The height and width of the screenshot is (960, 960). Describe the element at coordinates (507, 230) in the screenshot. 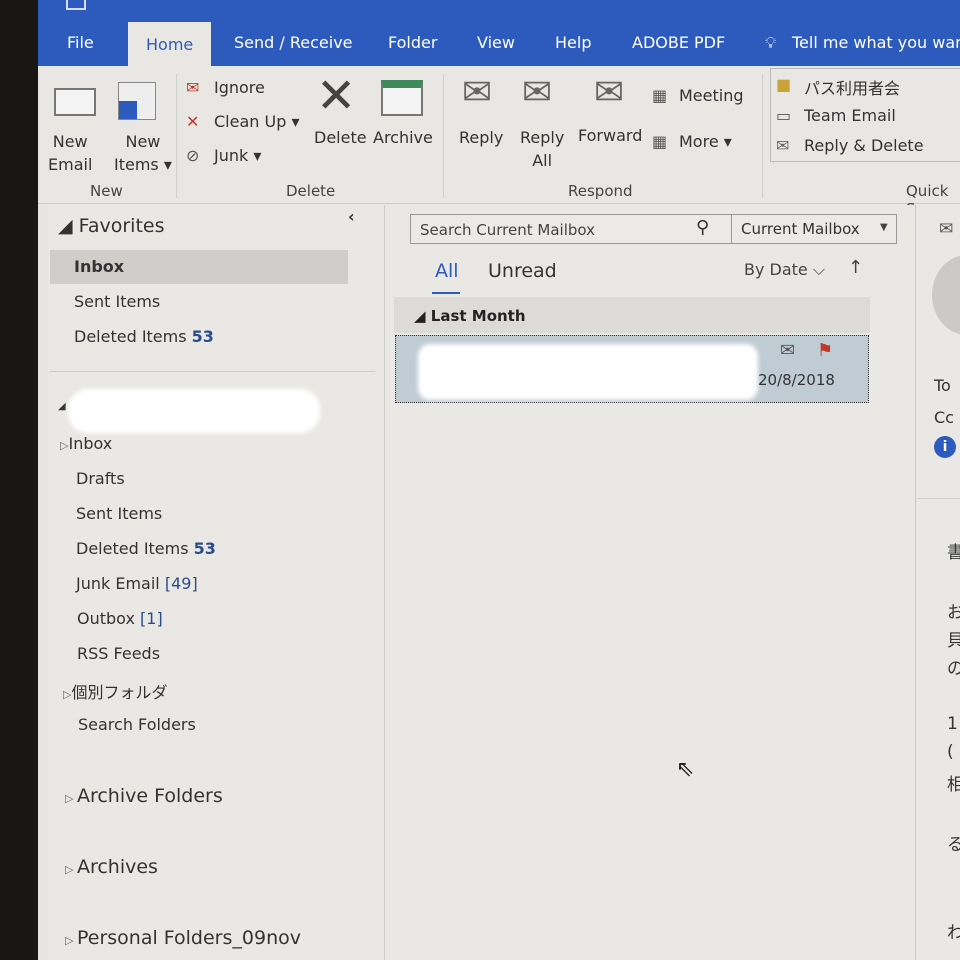

I see `search-placeholder: Search Current Mailbox` at that location.